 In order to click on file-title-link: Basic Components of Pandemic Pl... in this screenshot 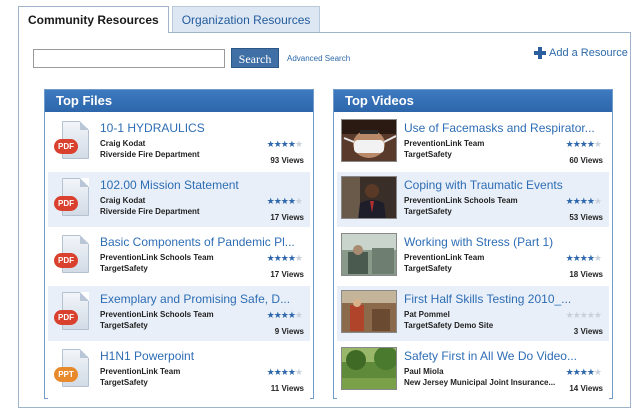, I will do `click(202, 242)`.